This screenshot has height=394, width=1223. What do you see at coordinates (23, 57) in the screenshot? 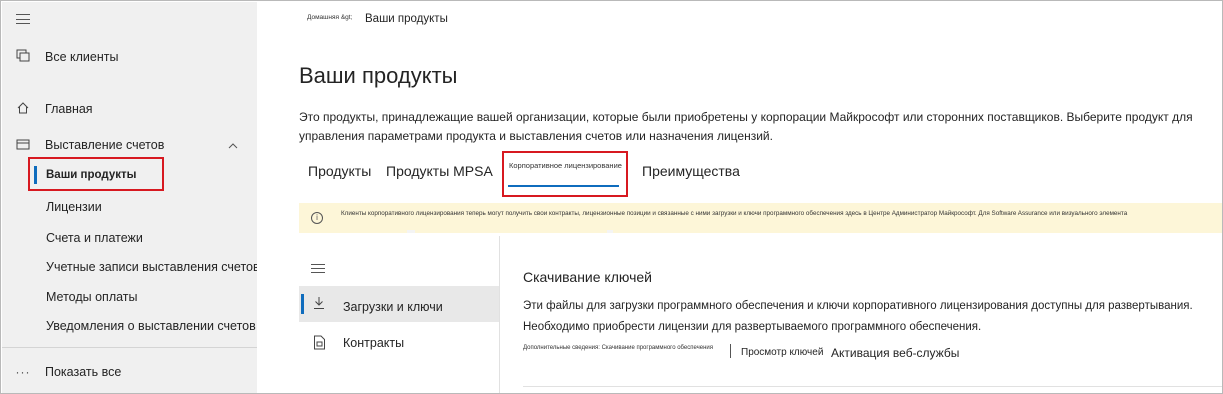
I see `windows-stack-icon` at bounding box center [23, 57].